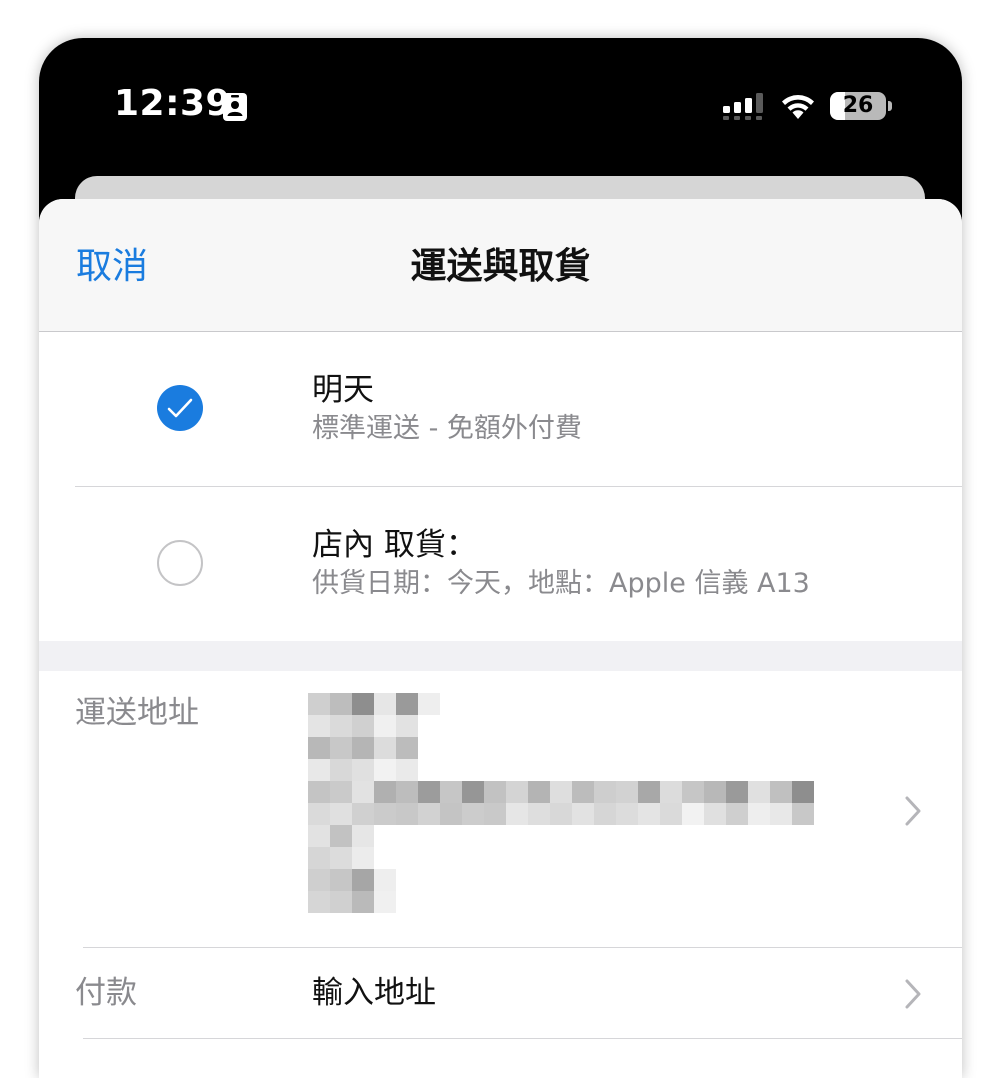  I want to click on shipping-address-label: 運送地址, so click(137, 713).